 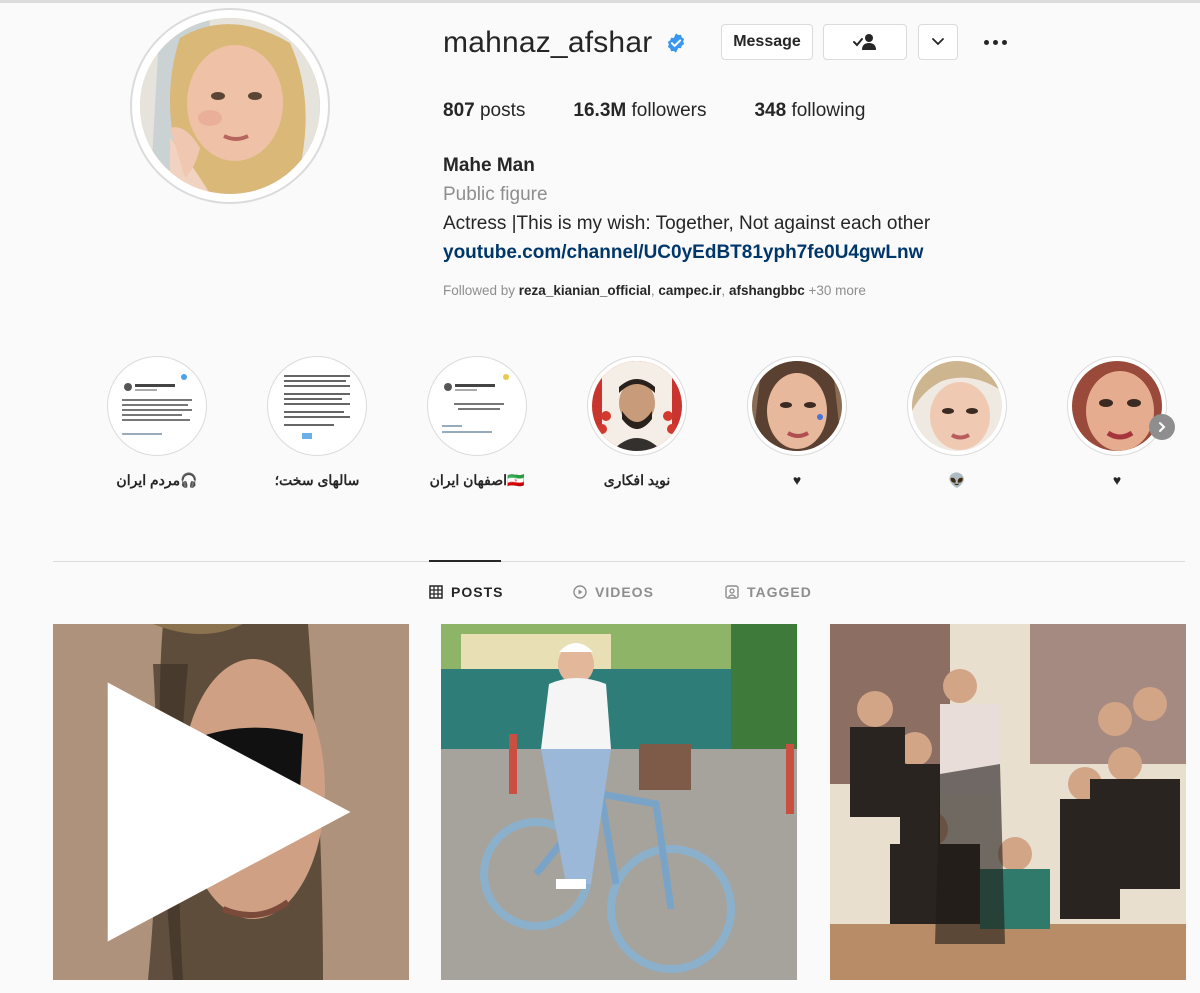 I want to click on posts-stat: 807 posts, so click(x=484, y=111).